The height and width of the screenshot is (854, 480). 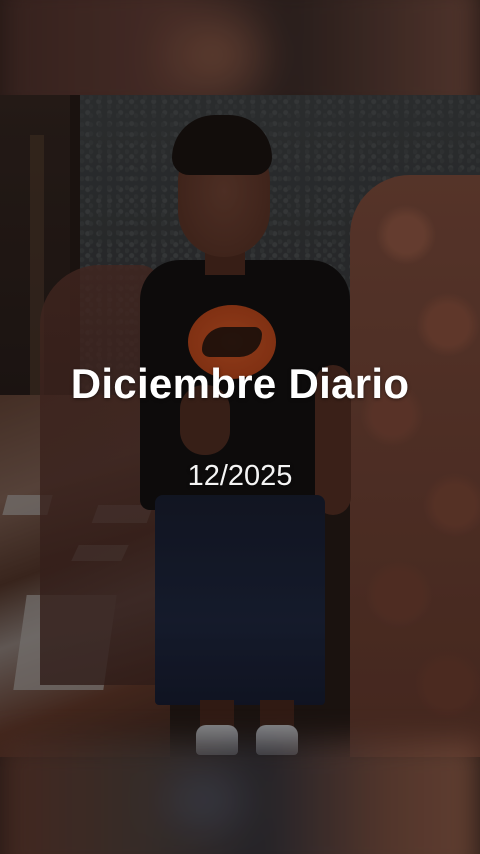 I want to click on story-title: Diciembre Diario, so click(x=240, y=383).